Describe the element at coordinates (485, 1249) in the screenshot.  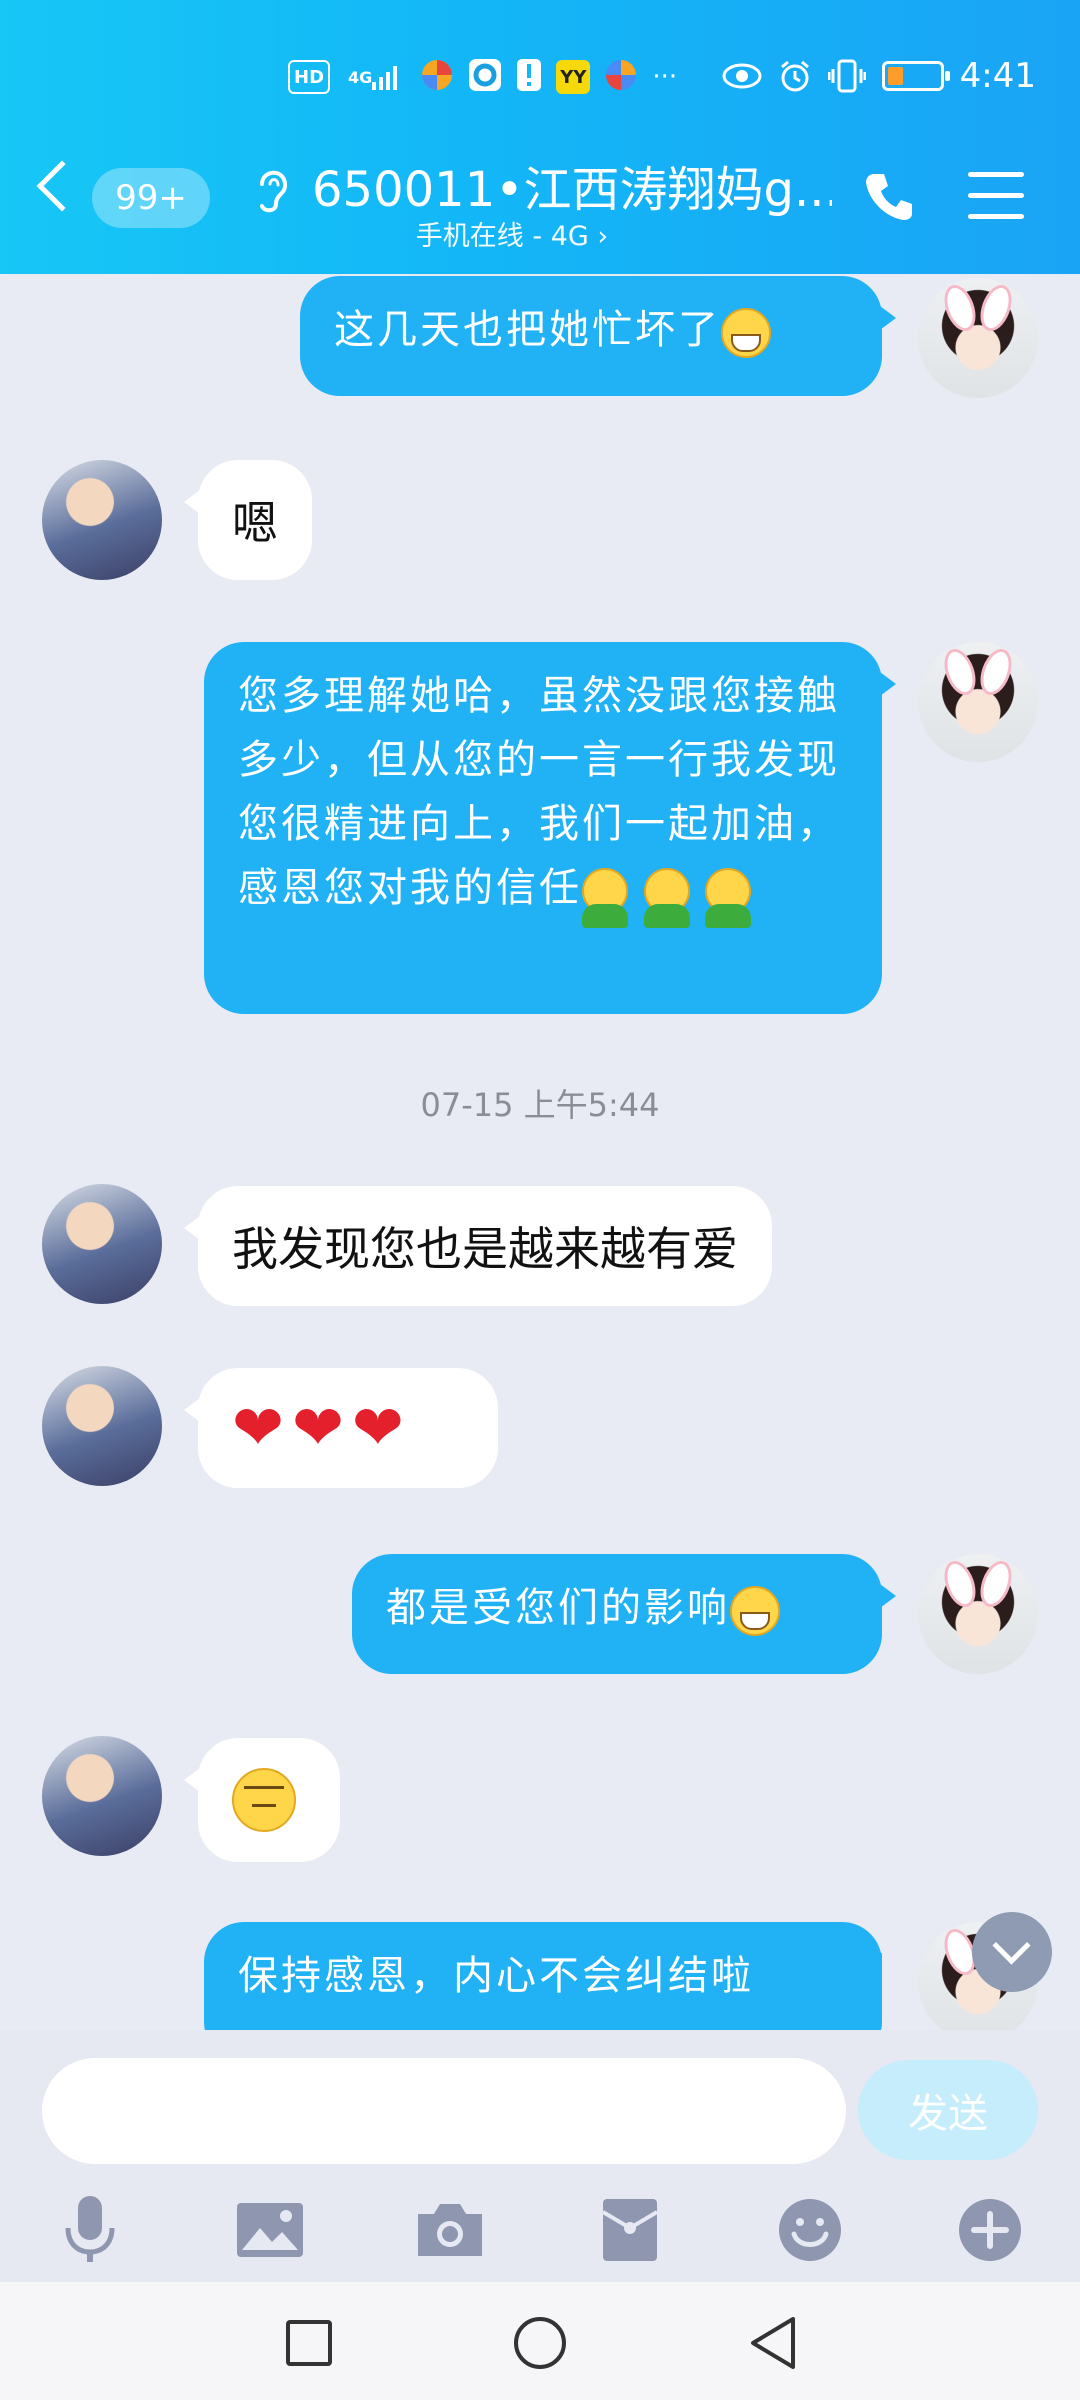
I see `message-text: 我发现您也是越来越有爱` at that location.